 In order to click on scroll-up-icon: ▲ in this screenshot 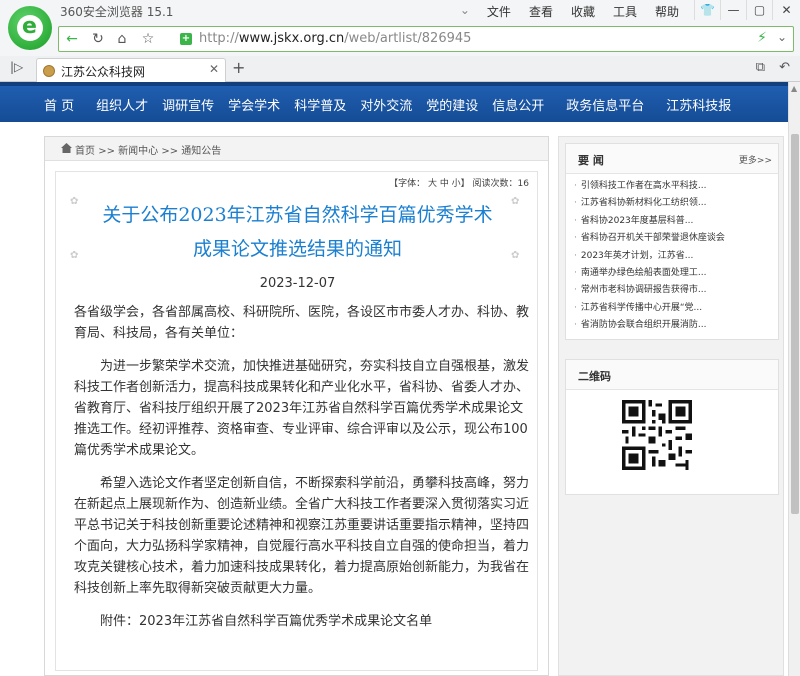, I will do `click(794, 88)`.